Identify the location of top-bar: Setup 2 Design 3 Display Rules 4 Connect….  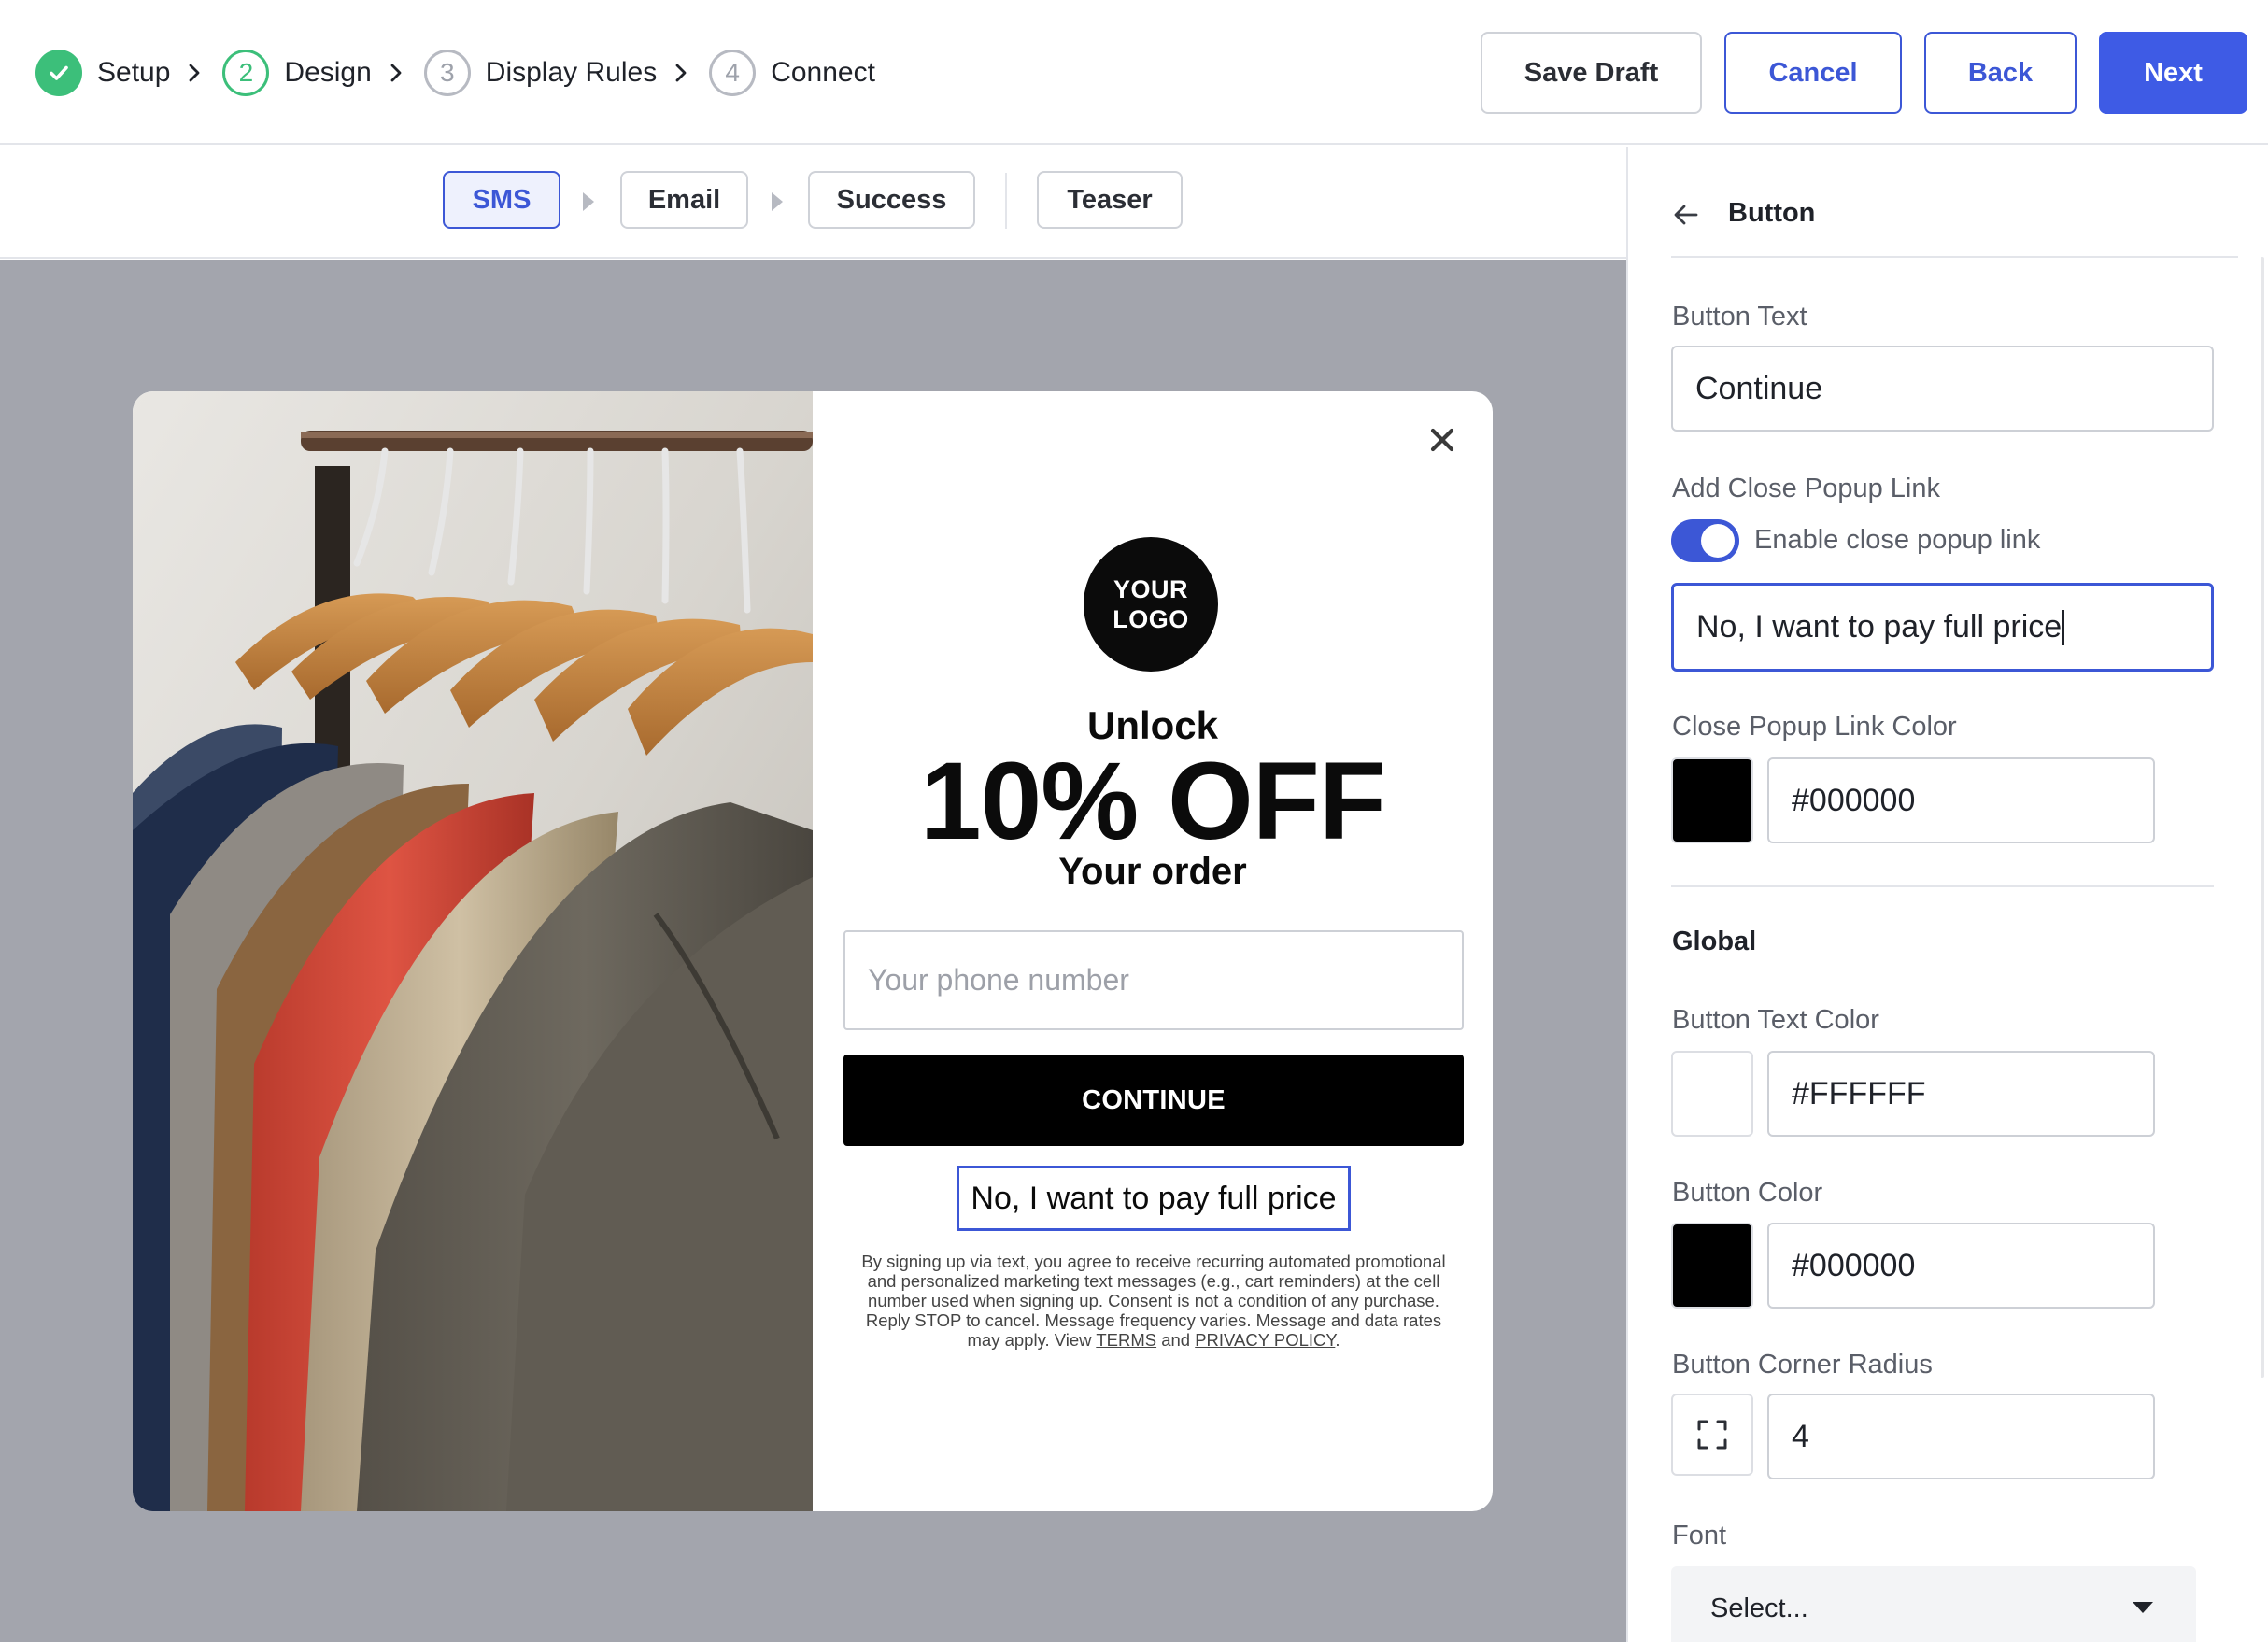
(1134, 72).